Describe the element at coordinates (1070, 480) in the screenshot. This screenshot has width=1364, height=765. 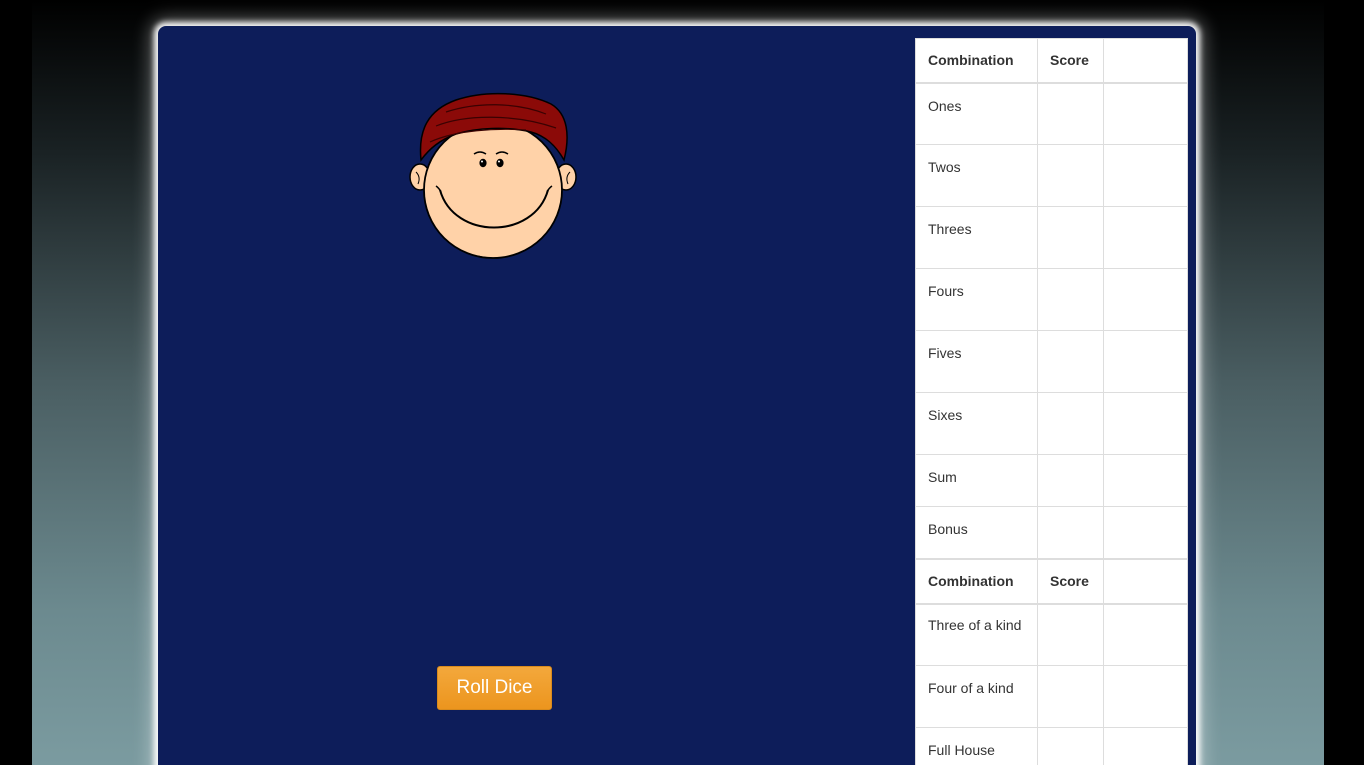
I see `sum-cell` at that location.